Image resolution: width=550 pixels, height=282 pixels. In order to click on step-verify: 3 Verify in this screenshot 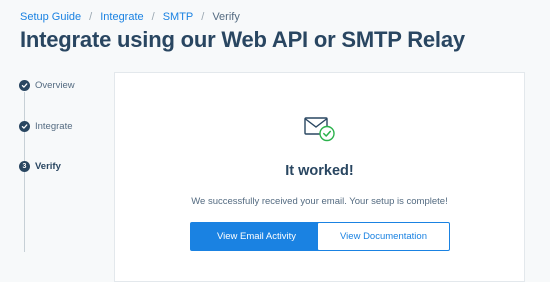, I will do `click(40, 166)`.